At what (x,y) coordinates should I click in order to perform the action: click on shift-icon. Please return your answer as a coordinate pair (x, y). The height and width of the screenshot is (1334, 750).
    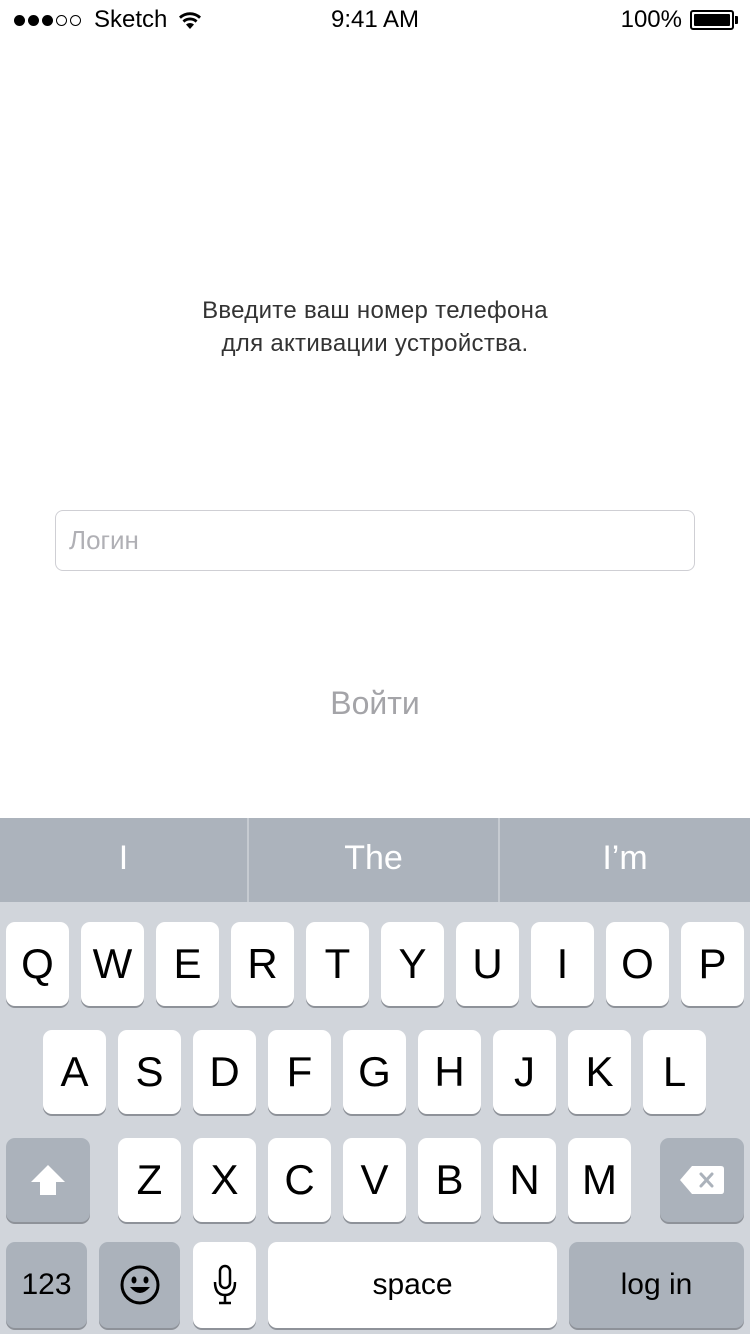
    Looking at the image, I should click on (48, 1180).